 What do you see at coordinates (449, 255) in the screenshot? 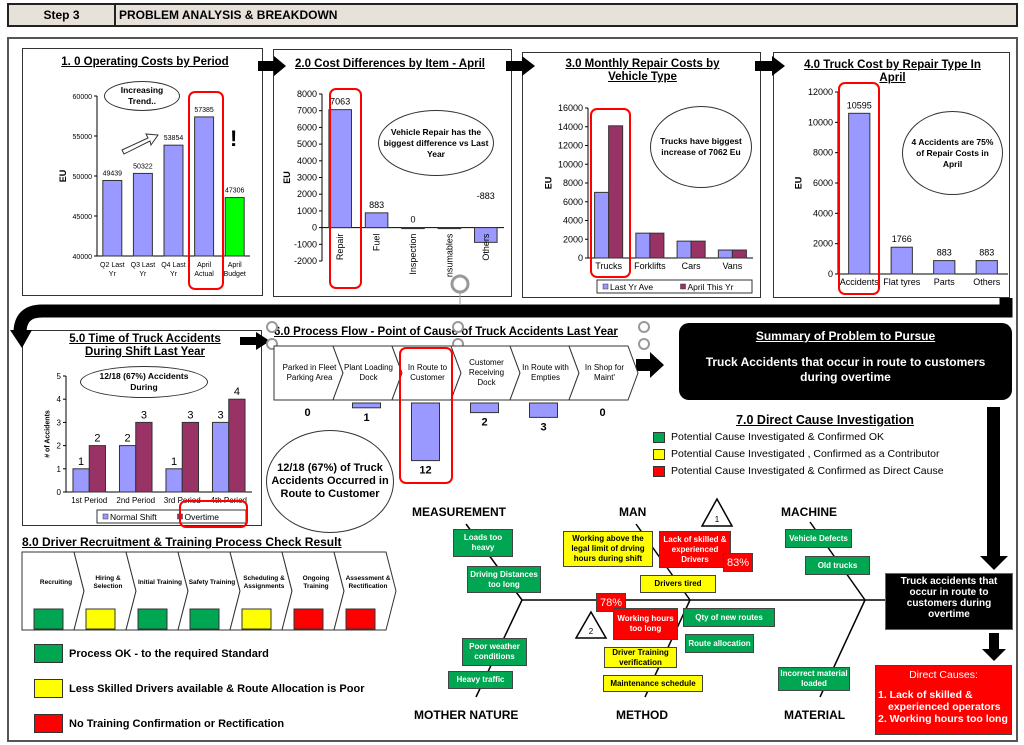
I see `category-label: nsumables` at bounding box center [449, 255].